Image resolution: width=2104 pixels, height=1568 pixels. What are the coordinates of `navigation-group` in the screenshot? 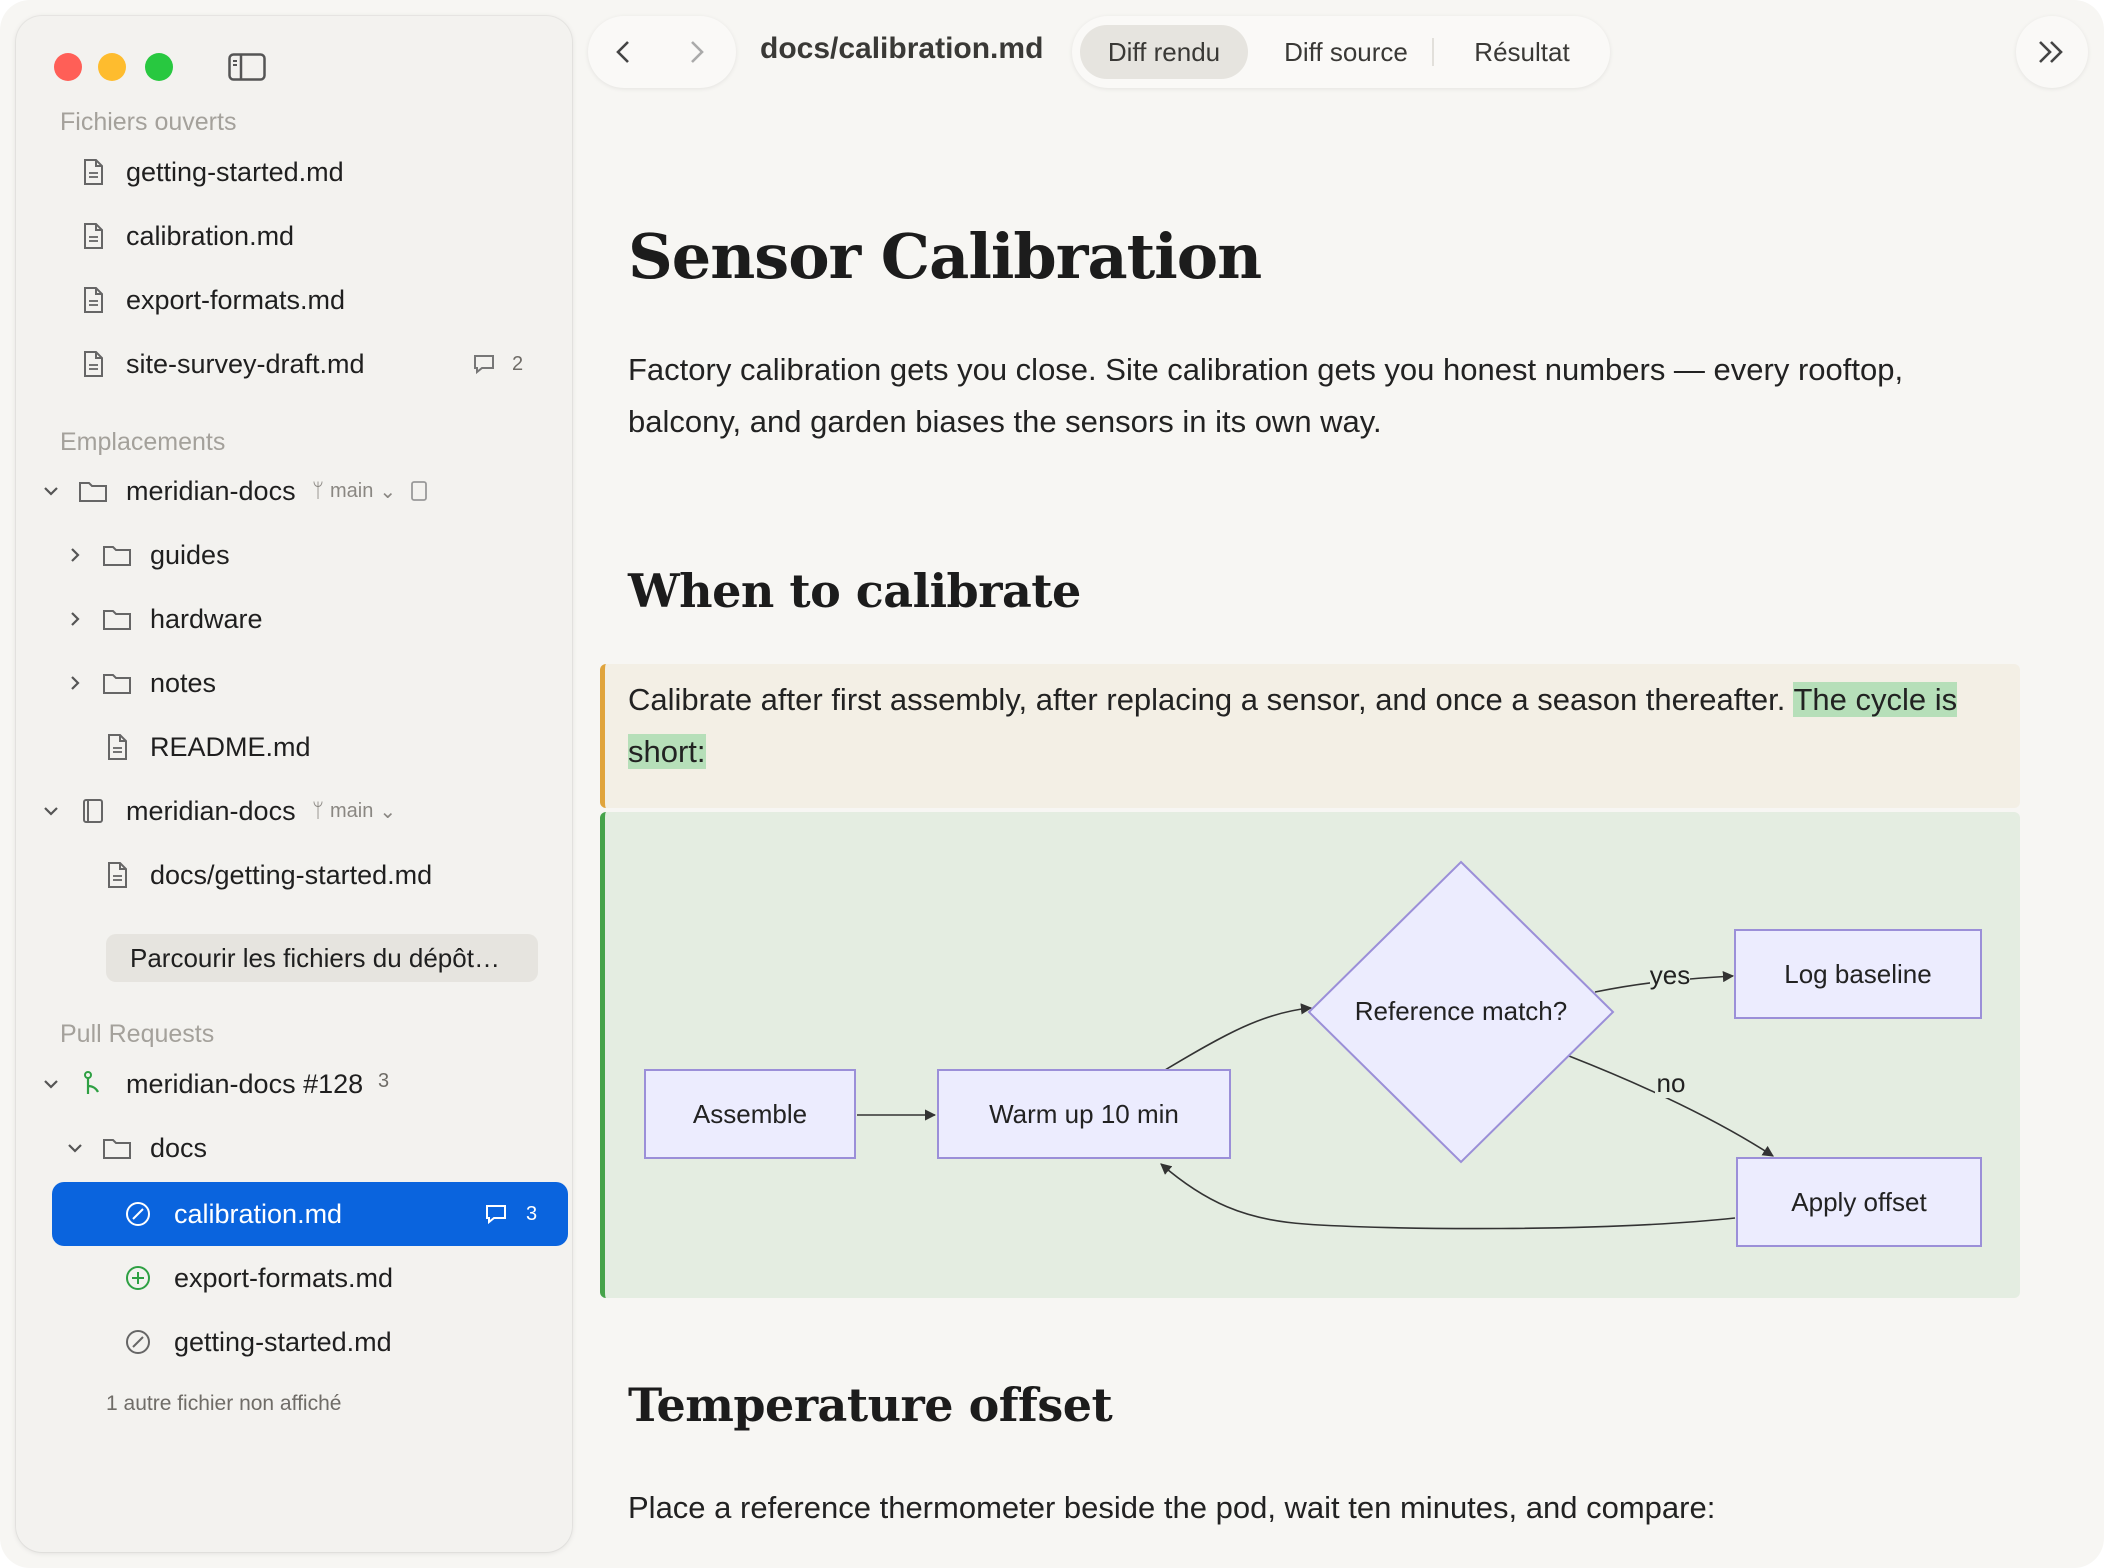 It's located at (662, 52).